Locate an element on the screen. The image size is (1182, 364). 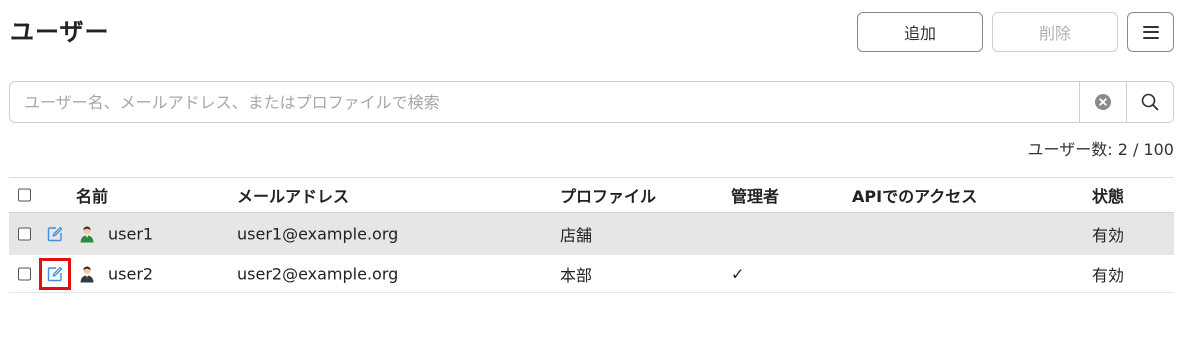
user-profile: 店舗 is located at coordinates (576, 235).